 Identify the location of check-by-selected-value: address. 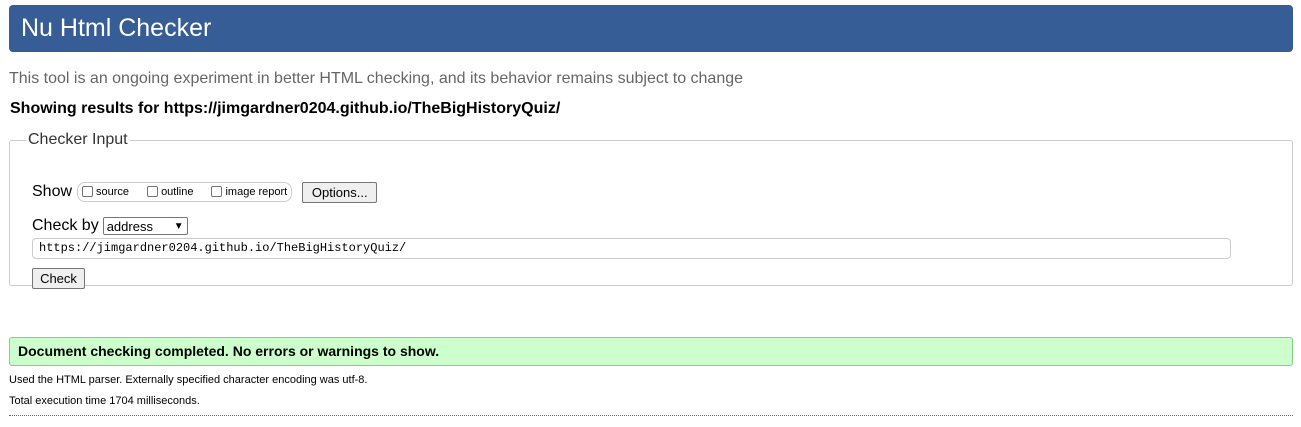
(129, 226).